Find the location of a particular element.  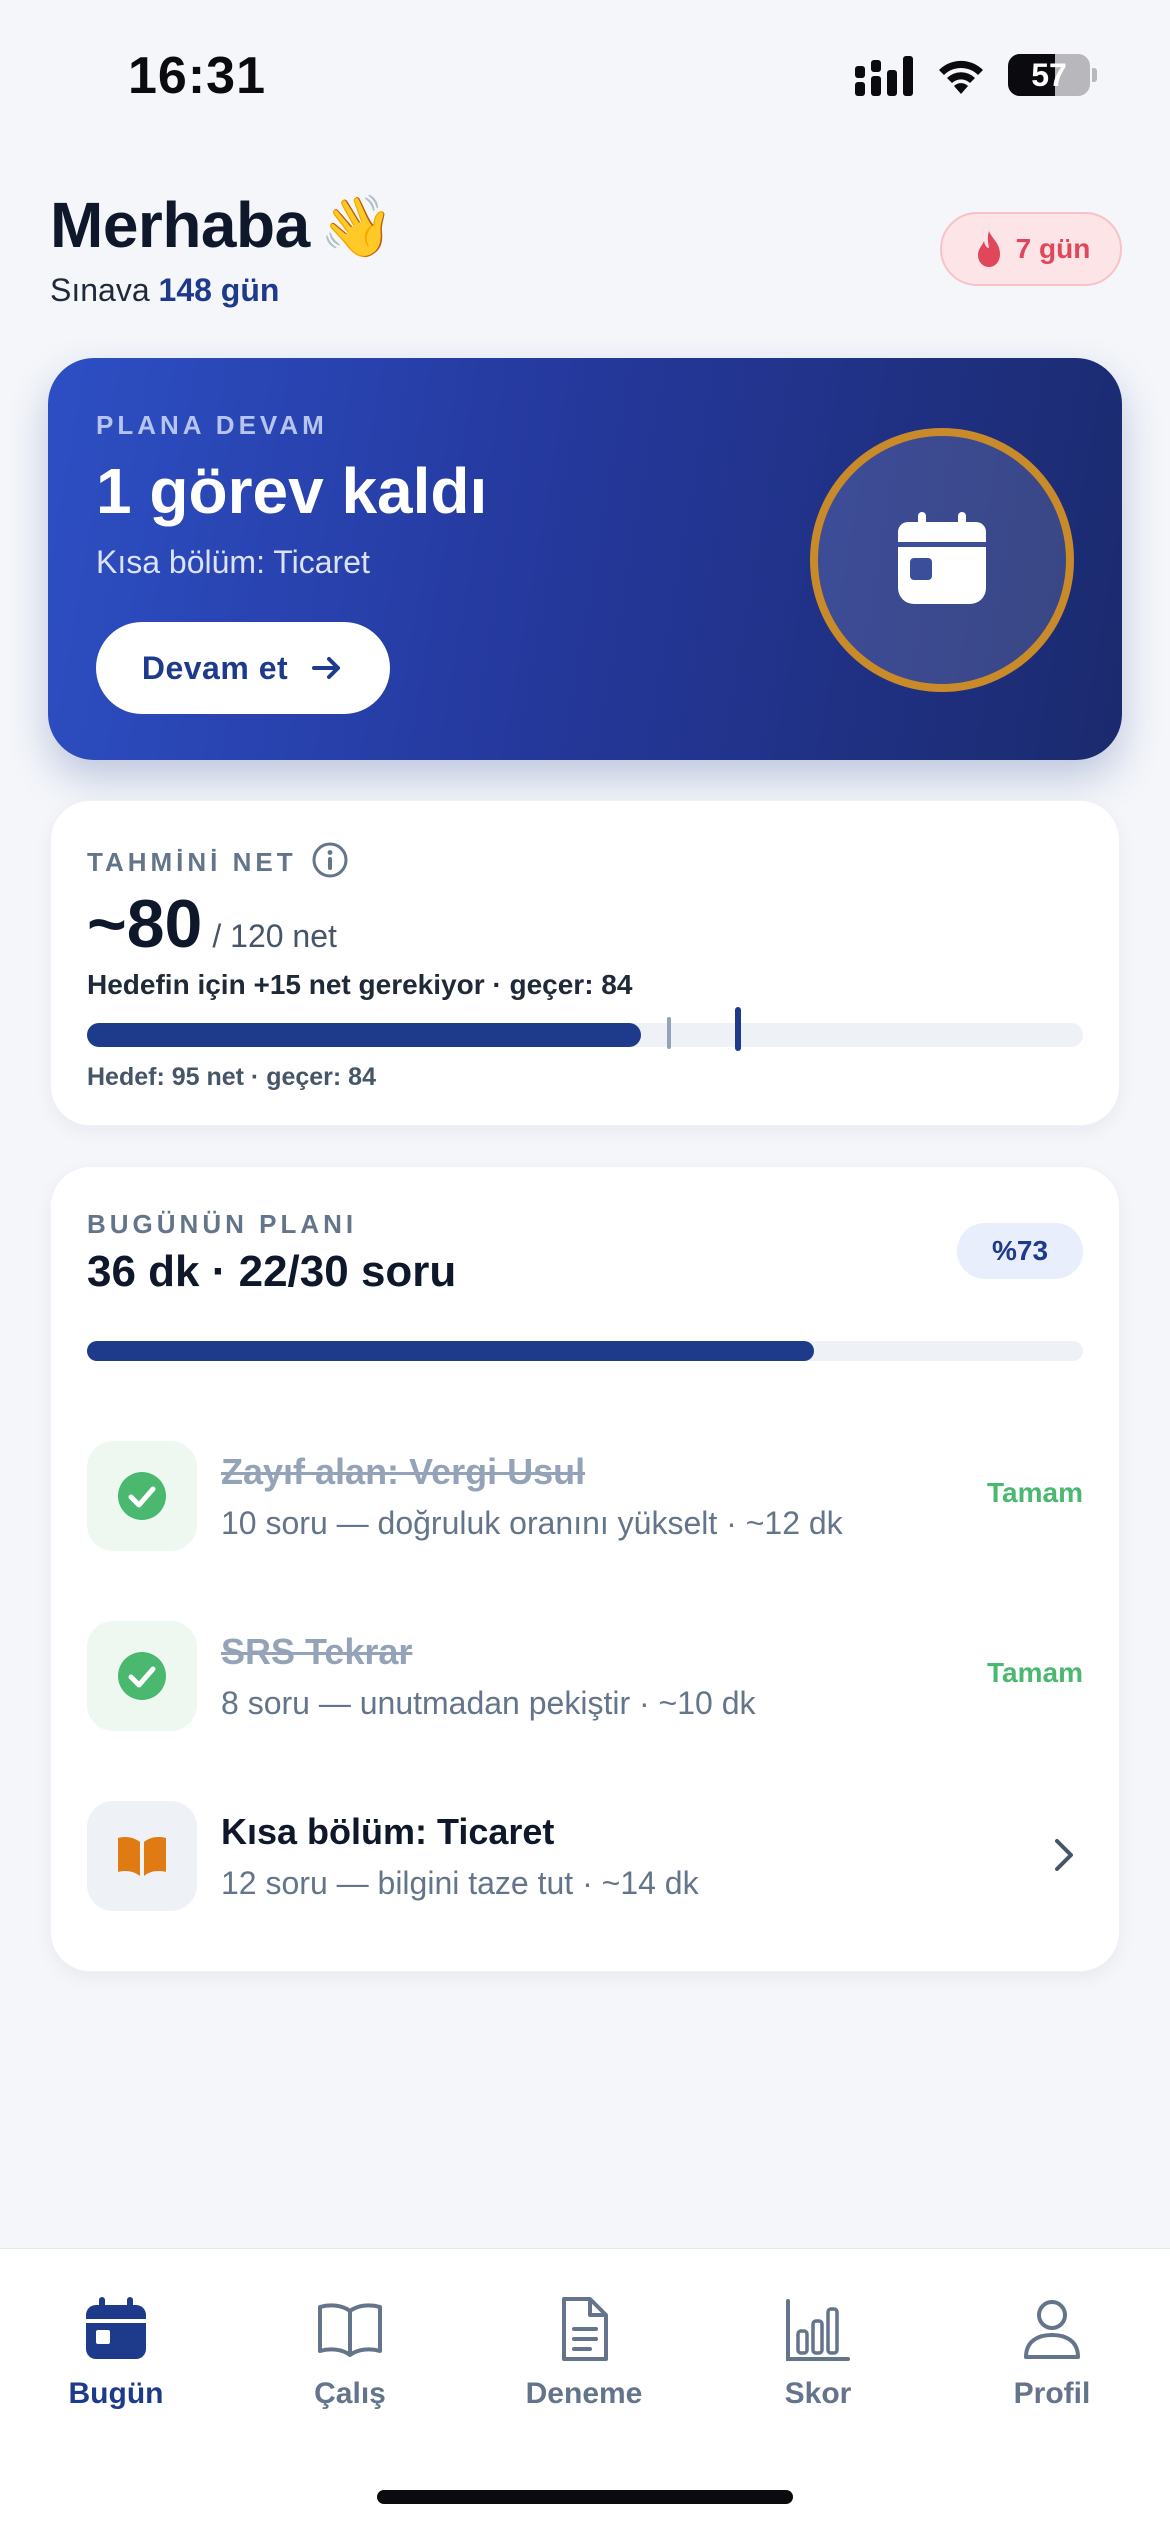

info-icon is located at coordinates (330, 860).